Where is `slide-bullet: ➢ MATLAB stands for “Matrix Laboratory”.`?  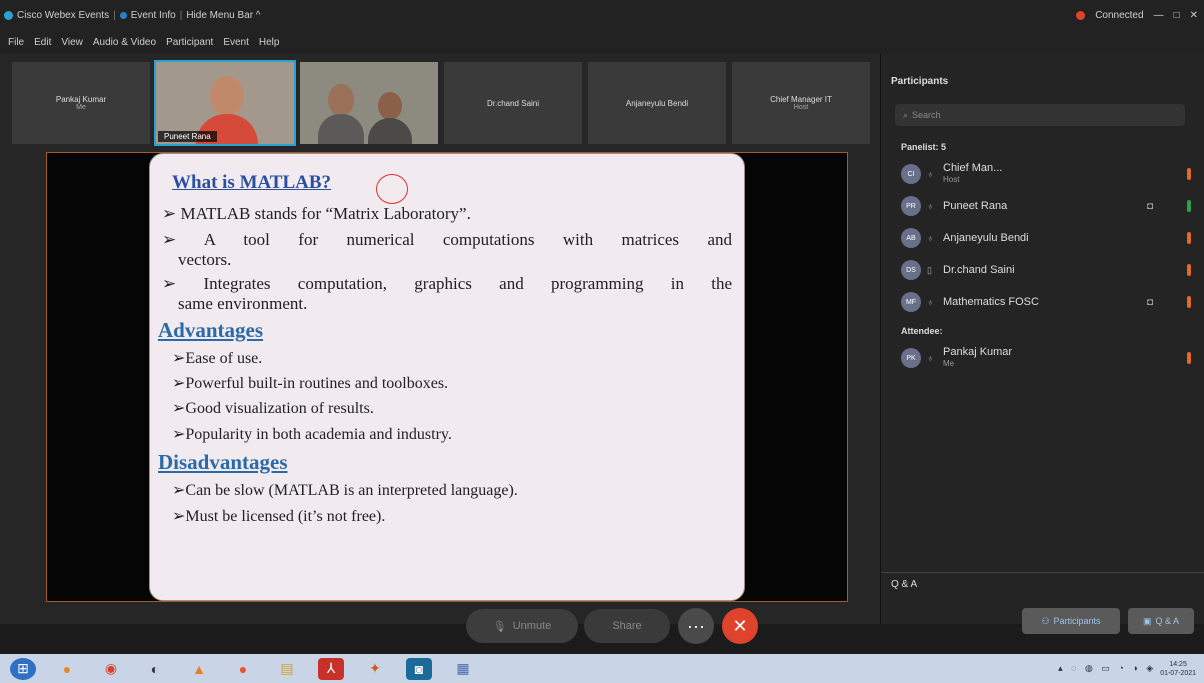
slide-bullet: ➢ MATLAB stands for “Matrix Laboratory”. is located at coordinates (316, 213).